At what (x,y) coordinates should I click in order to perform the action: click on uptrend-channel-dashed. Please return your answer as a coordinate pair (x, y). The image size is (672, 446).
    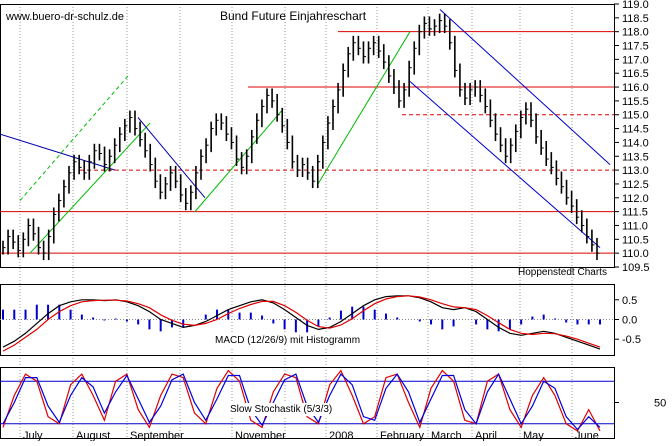
    Looking at the image, I should click on (74, 138).